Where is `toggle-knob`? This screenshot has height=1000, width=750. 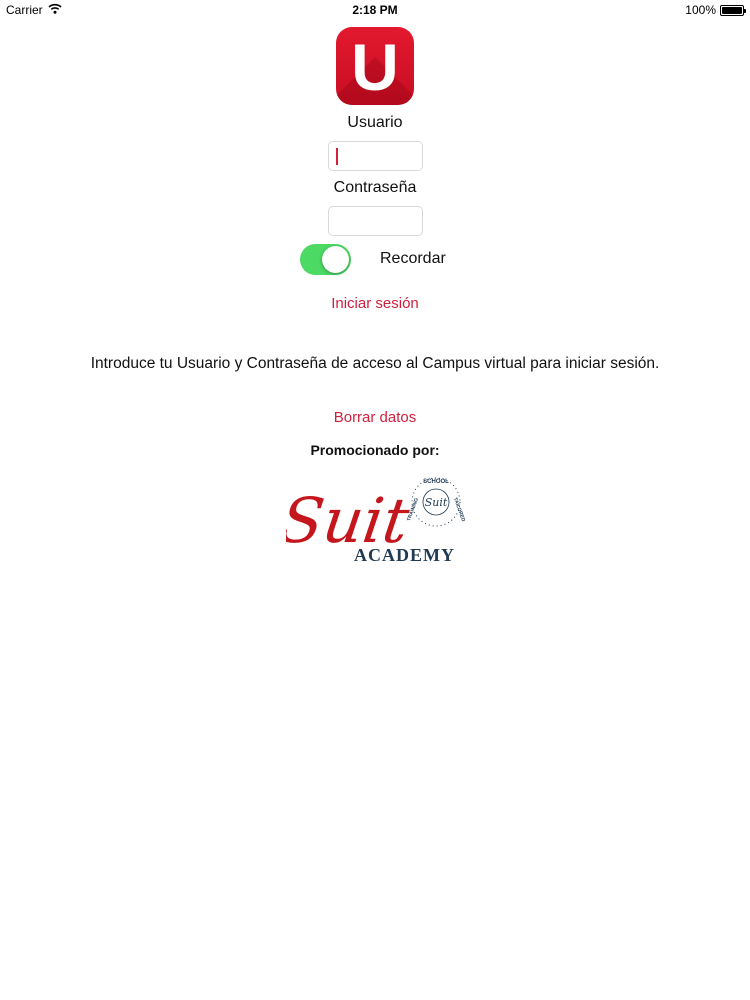
toggle-knob is located at coordinates (335, 259).